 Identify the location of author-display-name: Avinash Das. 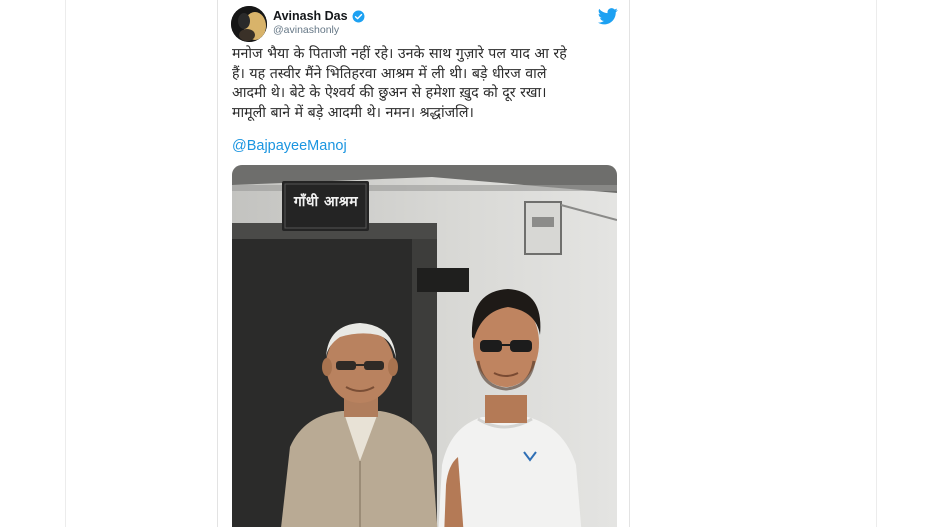
(310, 16).